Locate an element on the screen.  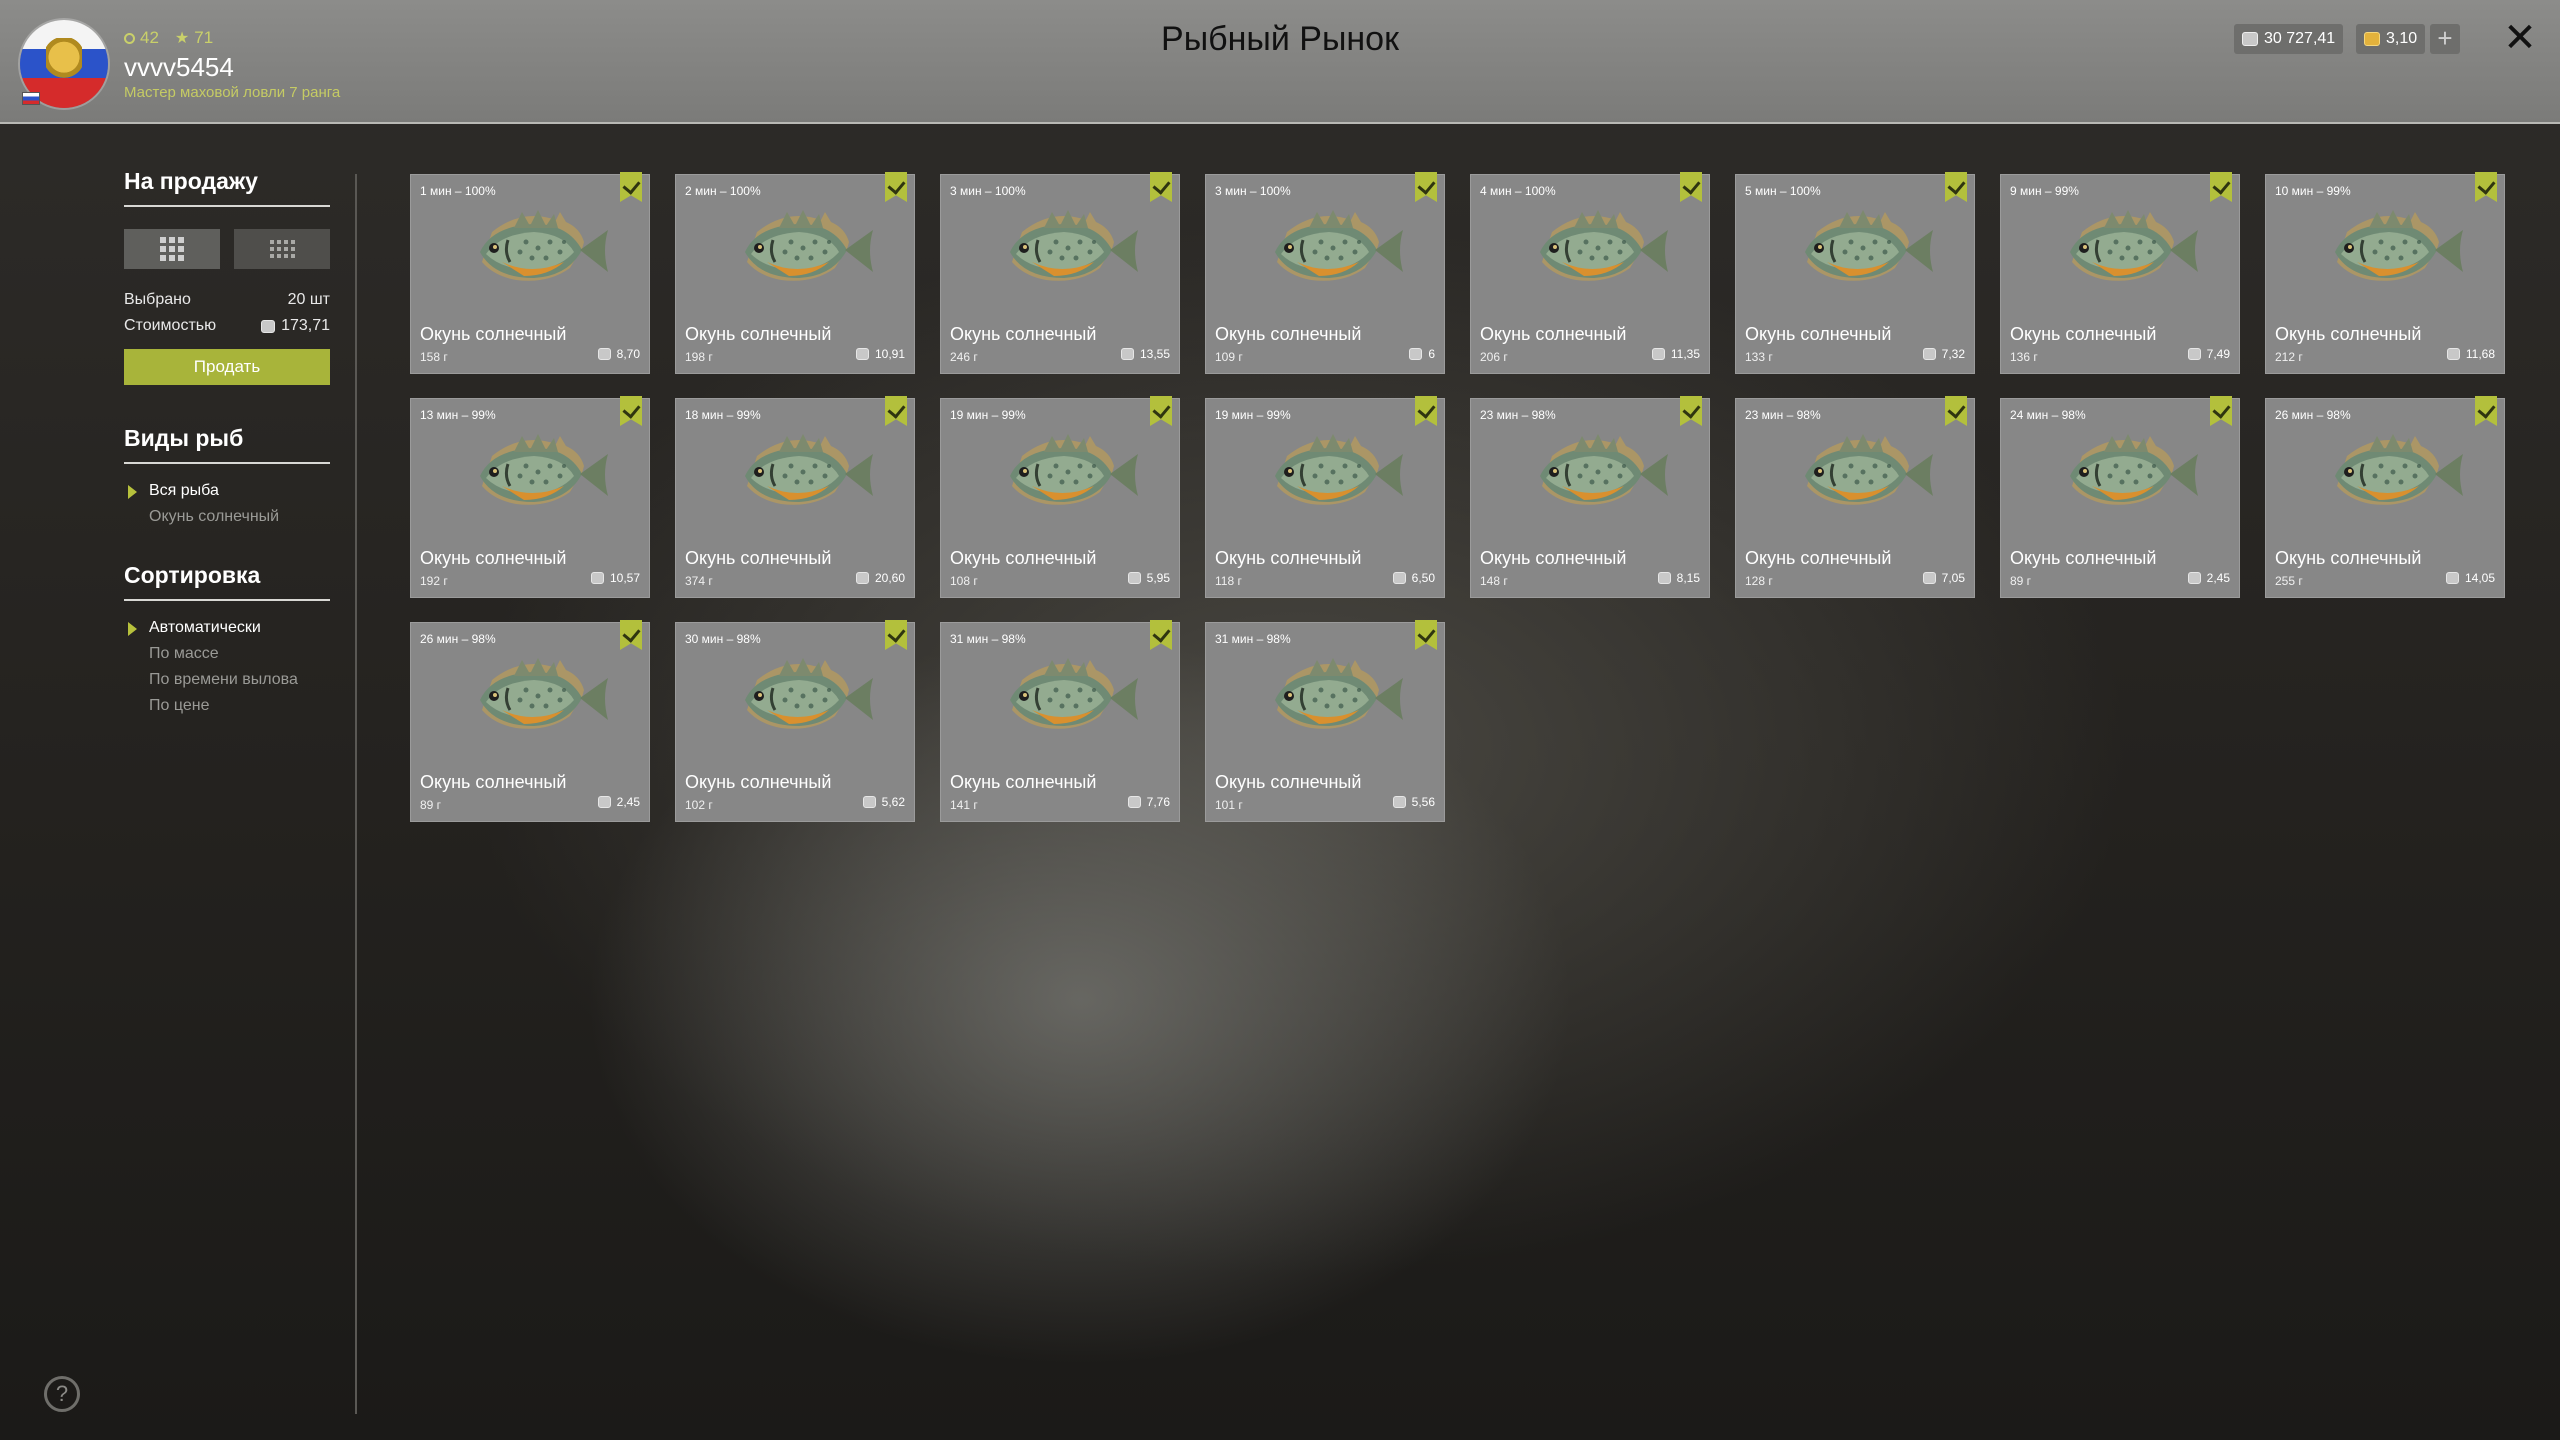
selected-value: 20 шт is located at coordinates (308, 299).